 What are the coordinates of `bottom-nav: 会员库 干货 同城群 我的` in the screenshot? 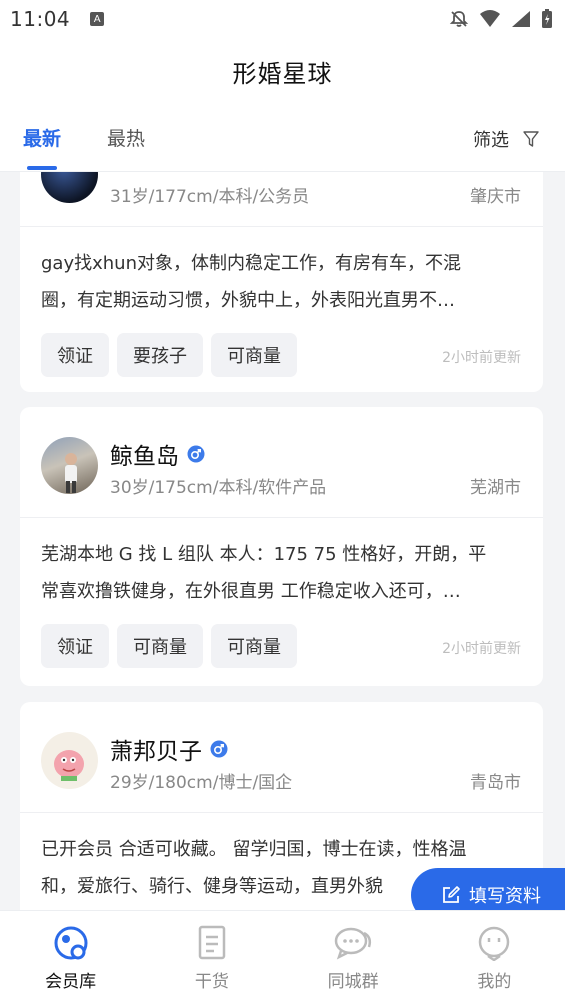 It's located at (282, 957).